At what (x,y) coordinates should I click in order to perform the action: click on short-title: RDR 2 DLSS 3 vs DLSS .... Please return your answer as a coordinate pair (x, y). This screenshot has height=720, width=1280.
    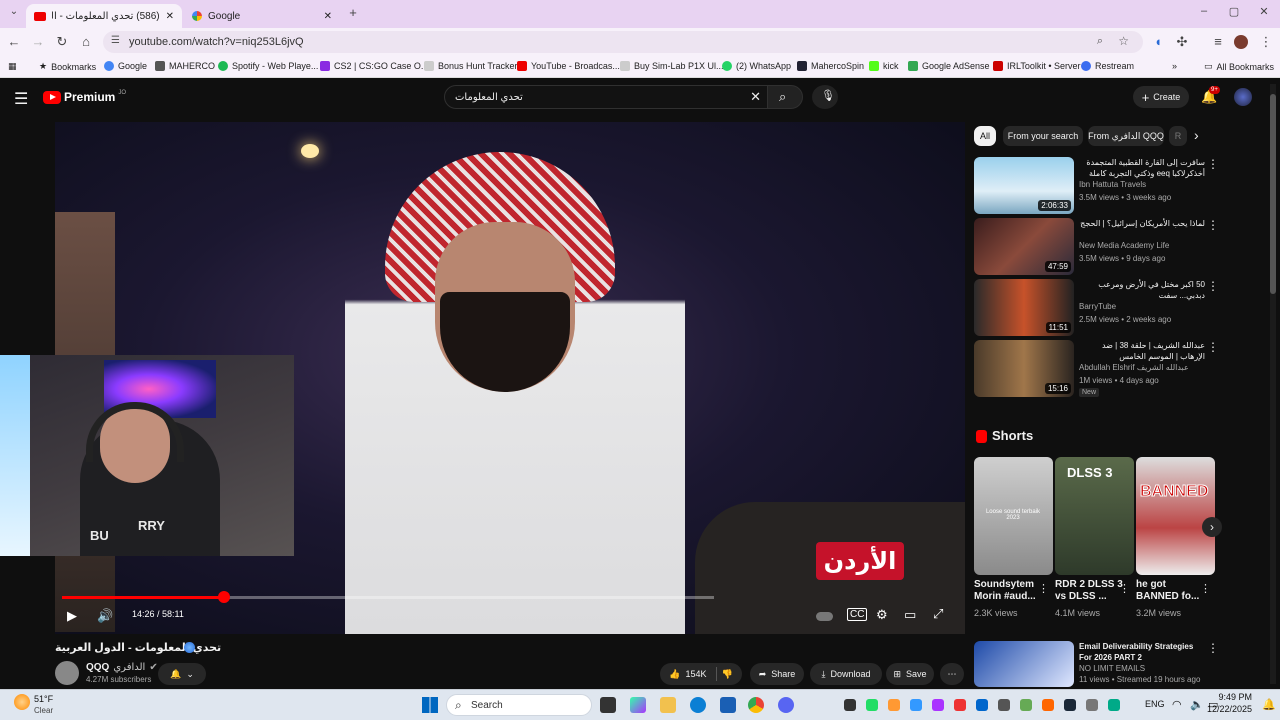
    Looking at the image, I should click on (1091, 591).